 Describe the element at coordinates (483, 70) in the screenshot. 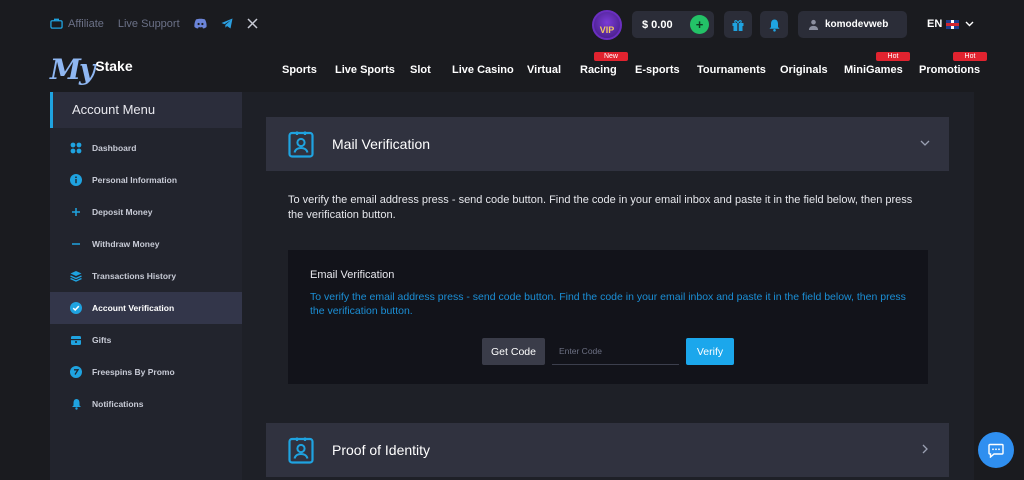

I see `nav-live-casino: Live Casino` at that location.